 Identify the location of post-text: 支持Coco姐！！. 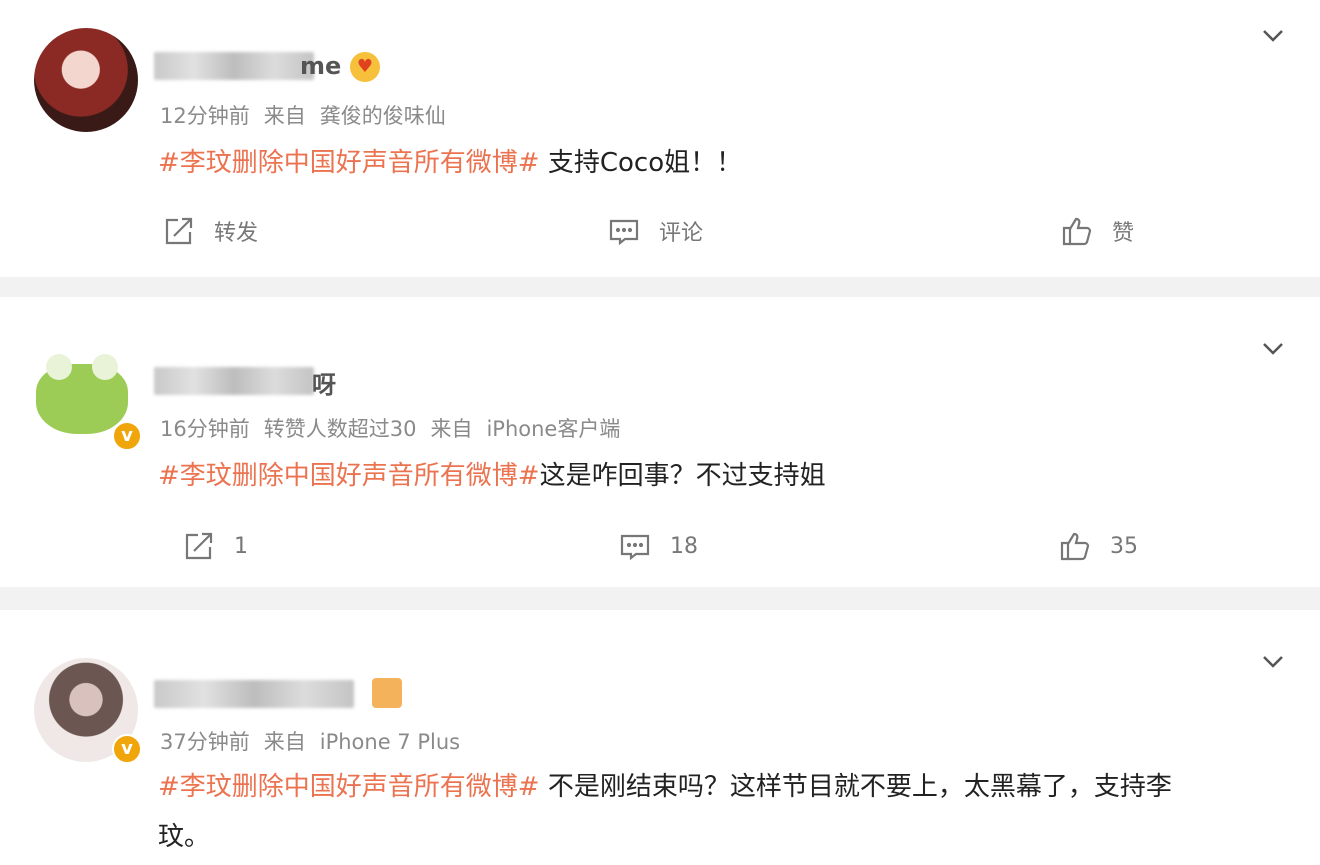
(641, 163).